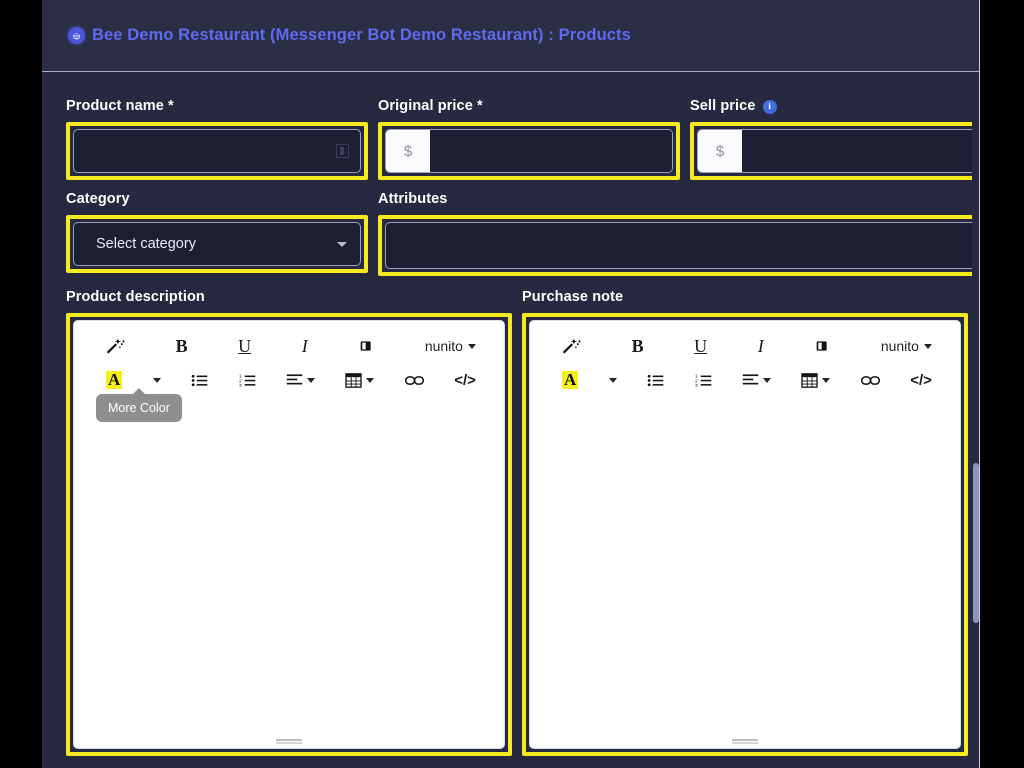  I want to click on field-product-name: Product name *, so click(217, 139).